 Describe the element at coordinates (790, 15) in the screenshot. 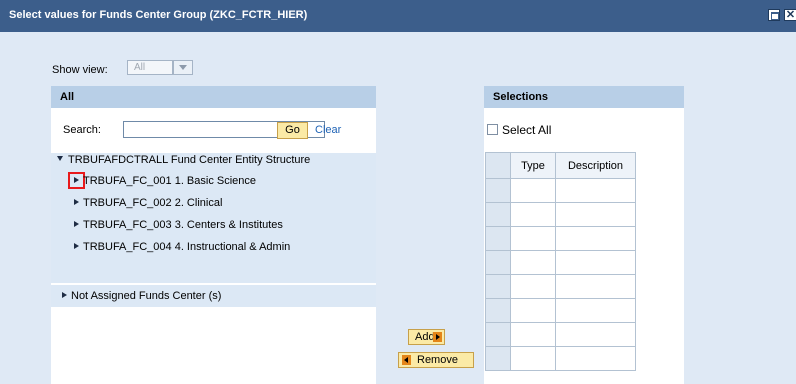

I see `close-button: ✕` at that location.